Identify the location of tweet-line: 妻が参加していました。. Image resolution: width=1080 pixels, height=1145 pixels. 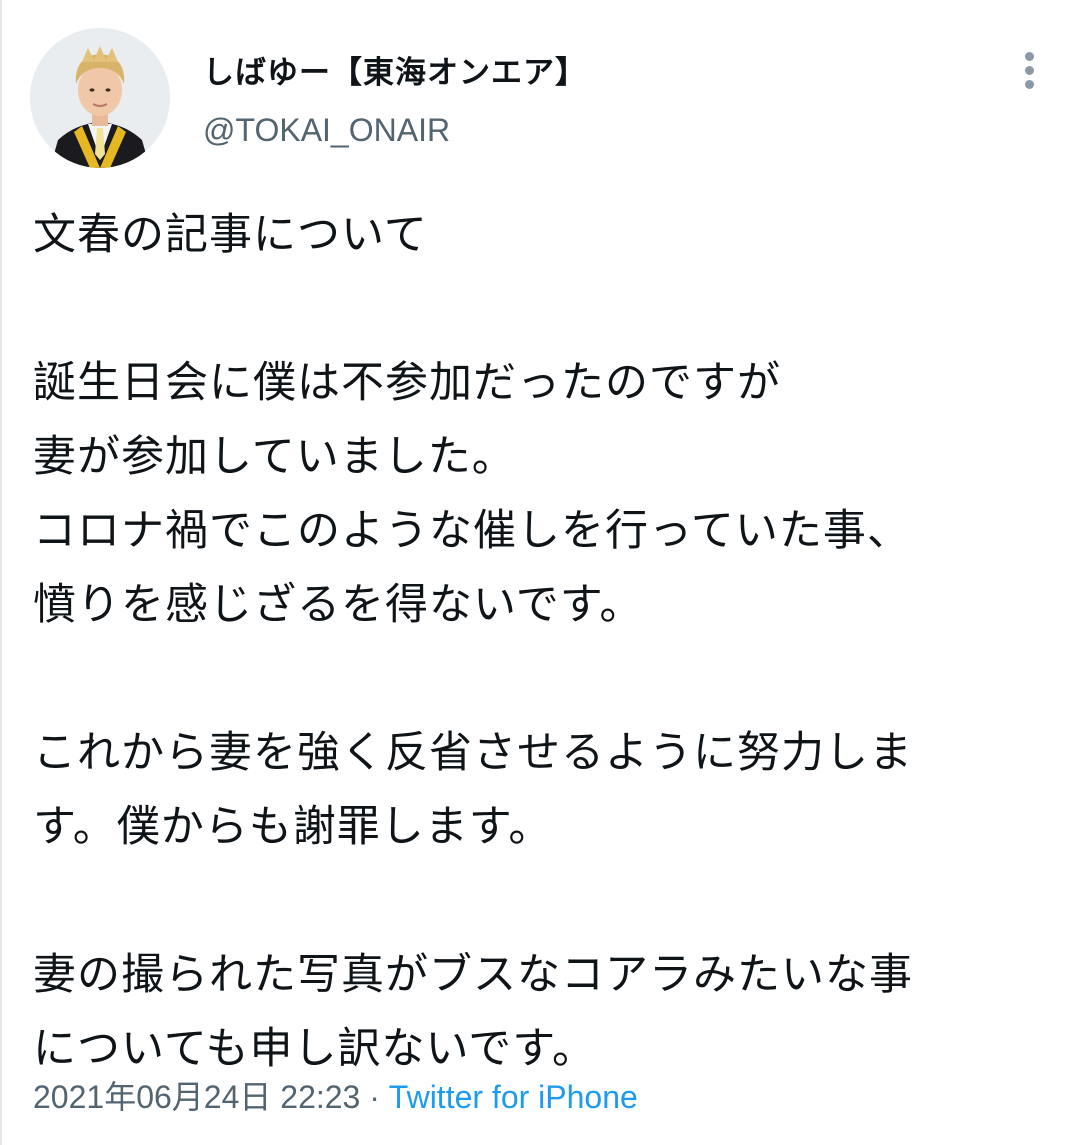
(274, 457).